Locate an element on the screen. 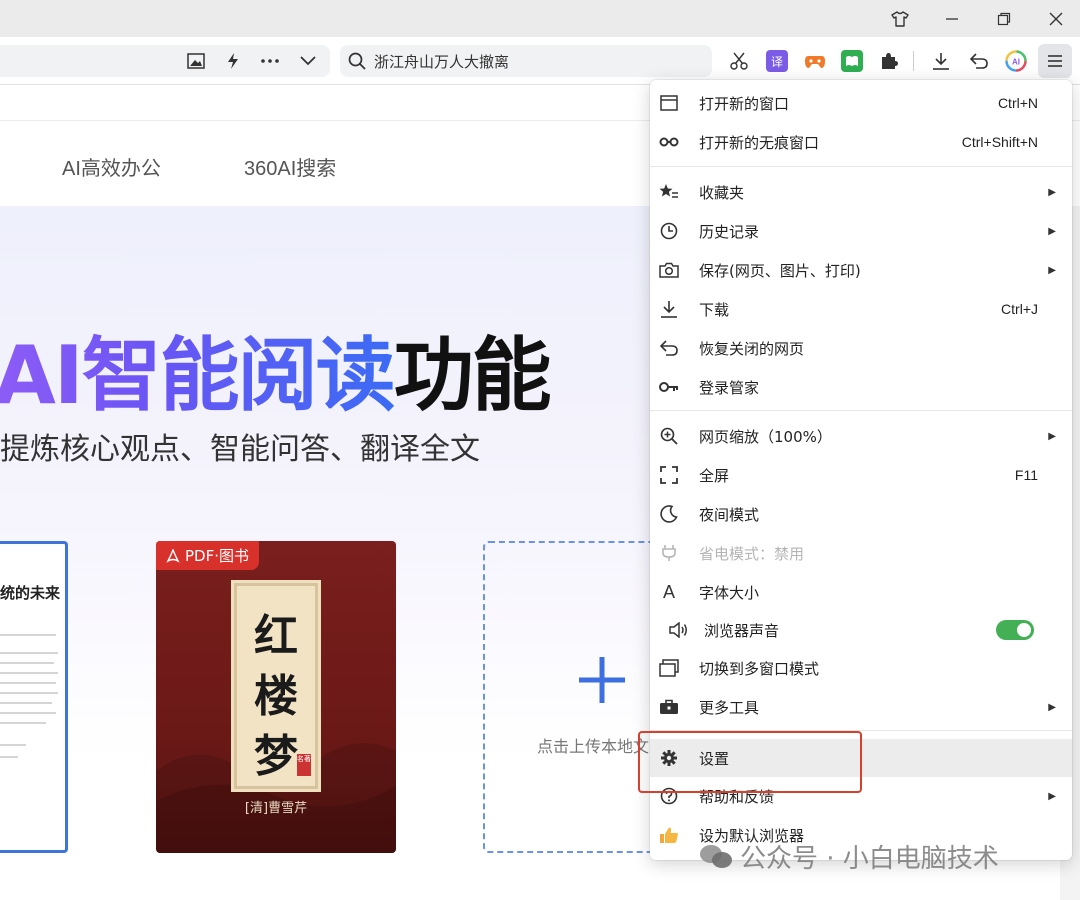  ai-assistant-icon: AI is located at coordinates (1016, 61).